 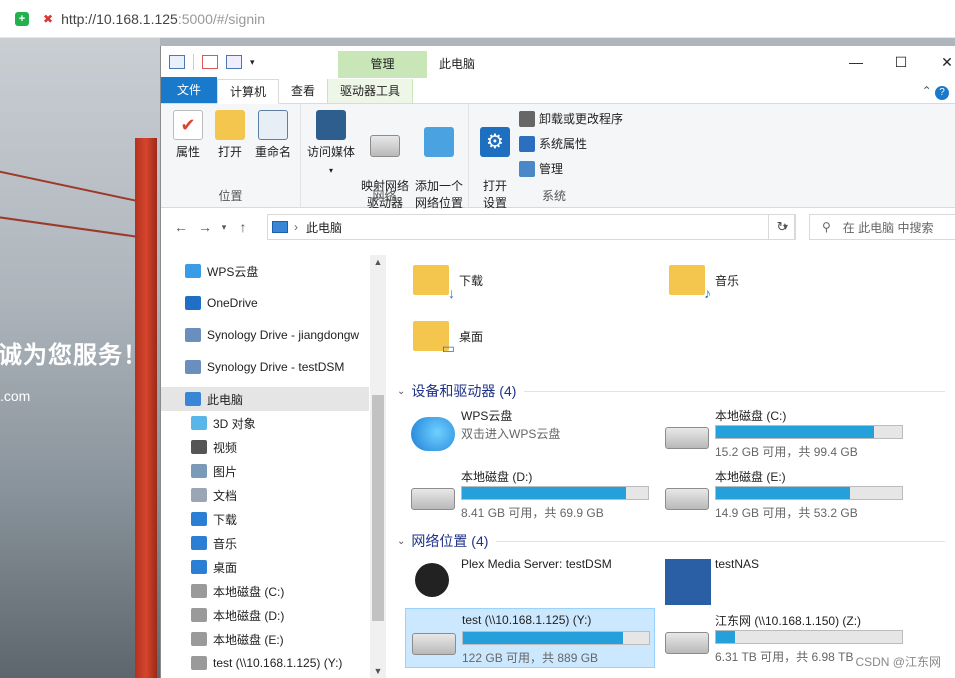 I want to click on music-note-icon: ♪, so click(x=707, y=293).